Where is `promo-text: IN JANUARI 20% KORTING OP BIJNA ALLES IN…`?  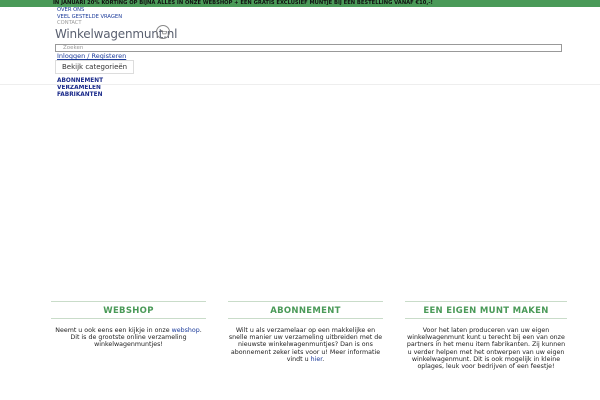
promo-text: IN JANUARI 20% KORTING OP BIJNA ALLES IN… is located at coordinates (243, 3).